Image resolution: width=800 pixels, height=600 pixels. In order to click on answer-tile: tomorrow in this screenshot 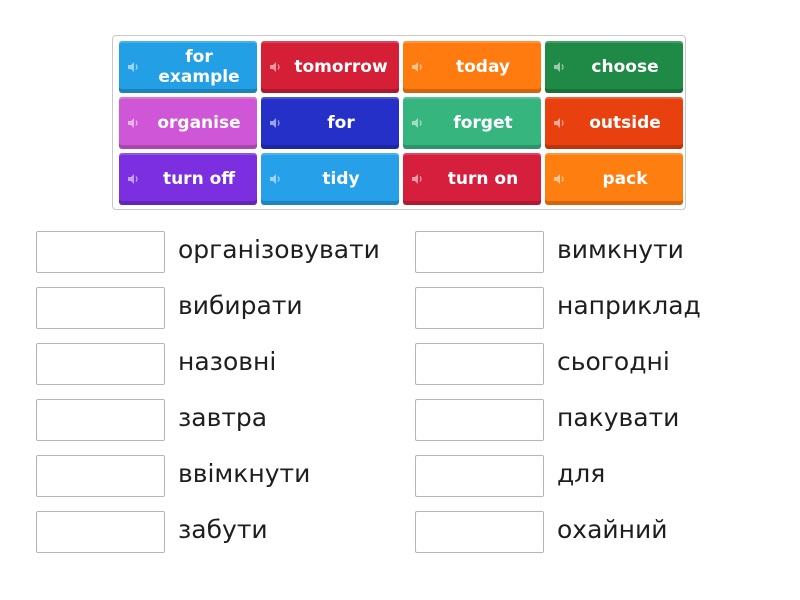, I will do `click(330, 67)`.